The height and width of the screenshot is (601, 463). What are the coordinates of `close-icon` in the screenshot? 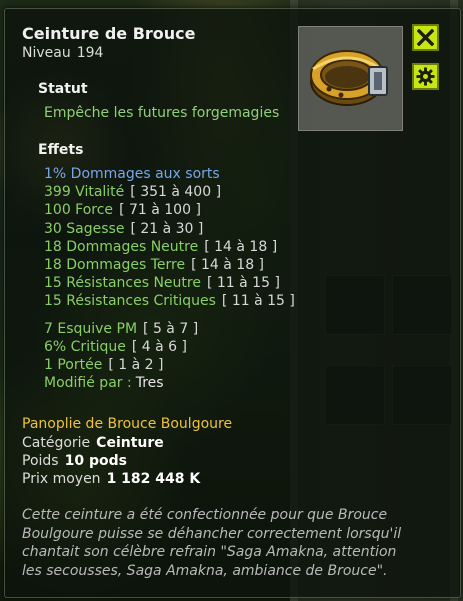 It's located at (425, 37).